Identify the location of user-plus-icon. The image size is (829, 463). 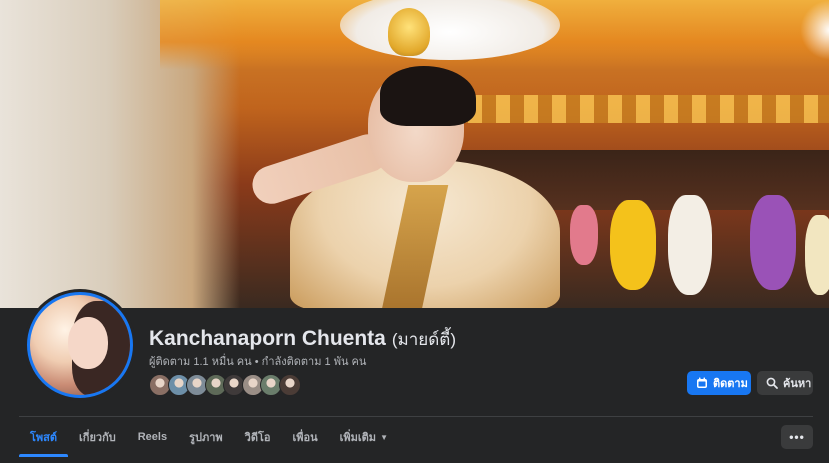
(702, 382).